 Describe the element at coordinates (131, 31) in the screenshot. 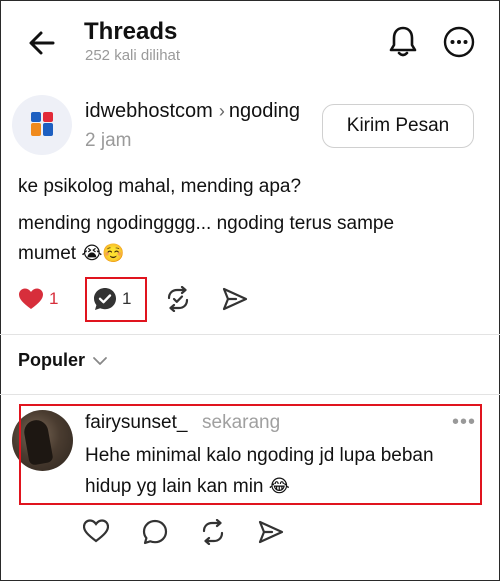

I see `page-title: Threads` at that location.